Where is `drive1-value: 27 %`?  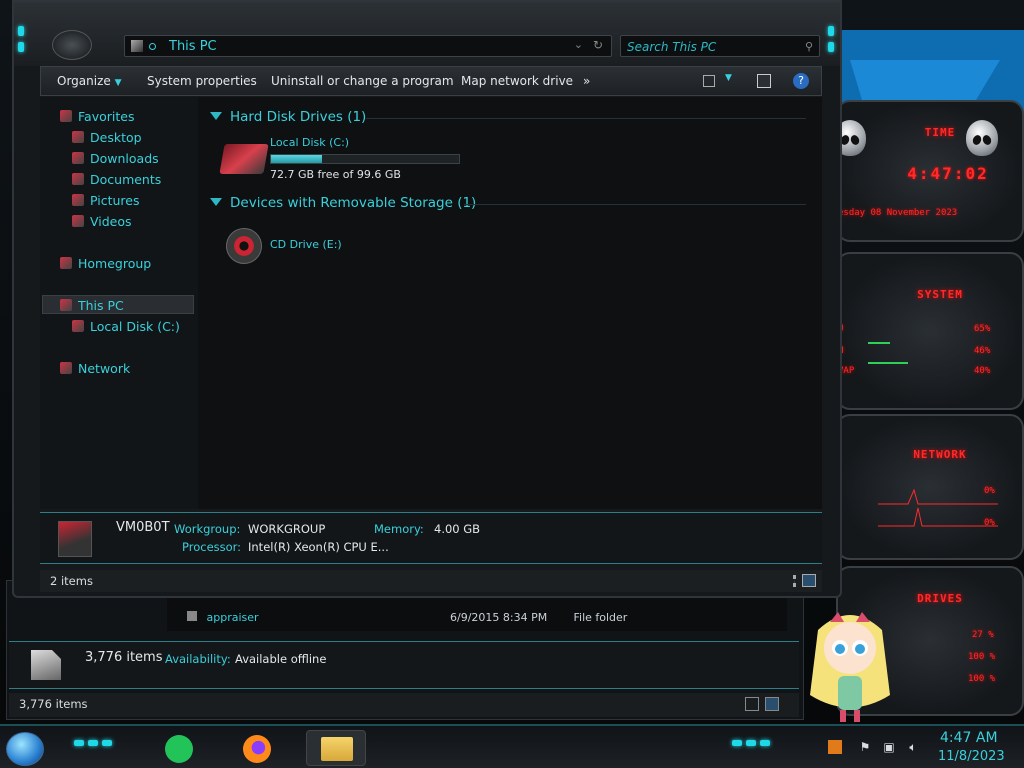
drive1-value: 27 % is located at coordinates (983, 635).